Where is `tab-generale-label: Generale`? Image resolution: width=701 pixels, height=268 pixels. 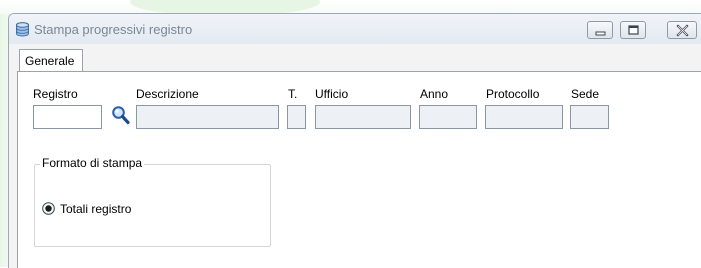
tab-generale-label: Generale is located at coordinates (50, 61).